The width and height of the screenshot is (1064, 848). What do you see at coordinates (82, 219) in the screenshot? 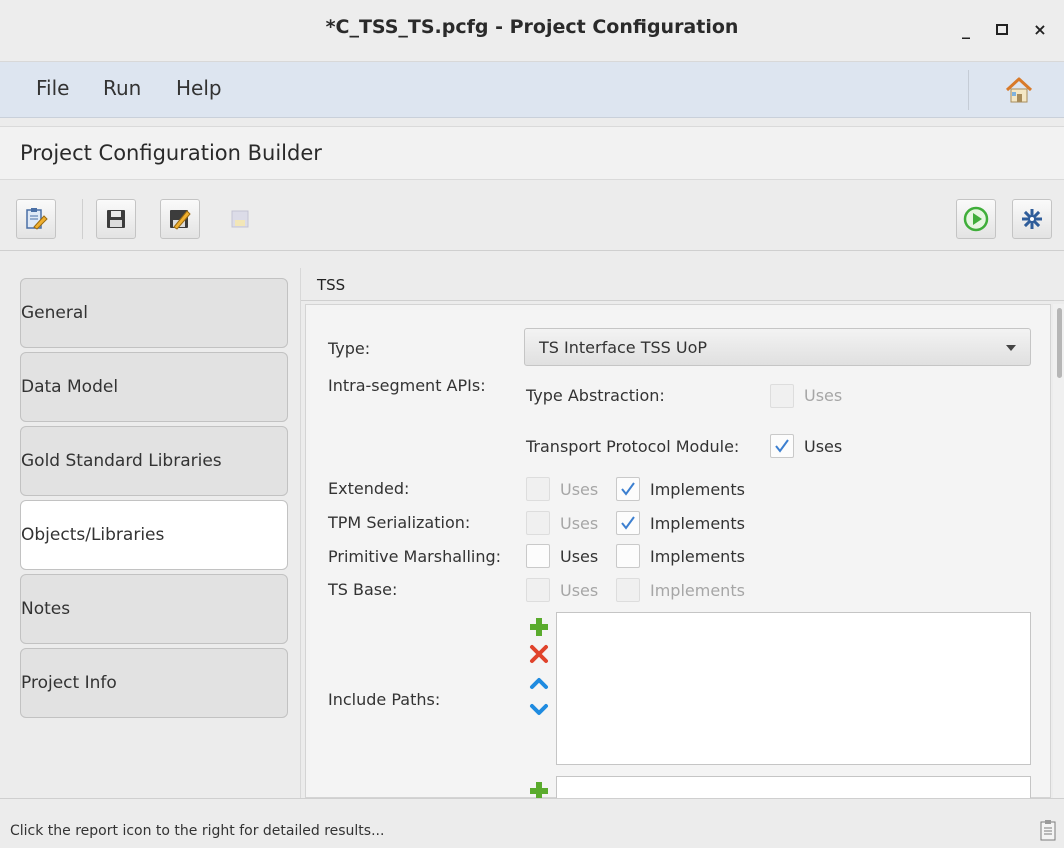
I see `toolbar-separator` at bounding box center [82, 219].